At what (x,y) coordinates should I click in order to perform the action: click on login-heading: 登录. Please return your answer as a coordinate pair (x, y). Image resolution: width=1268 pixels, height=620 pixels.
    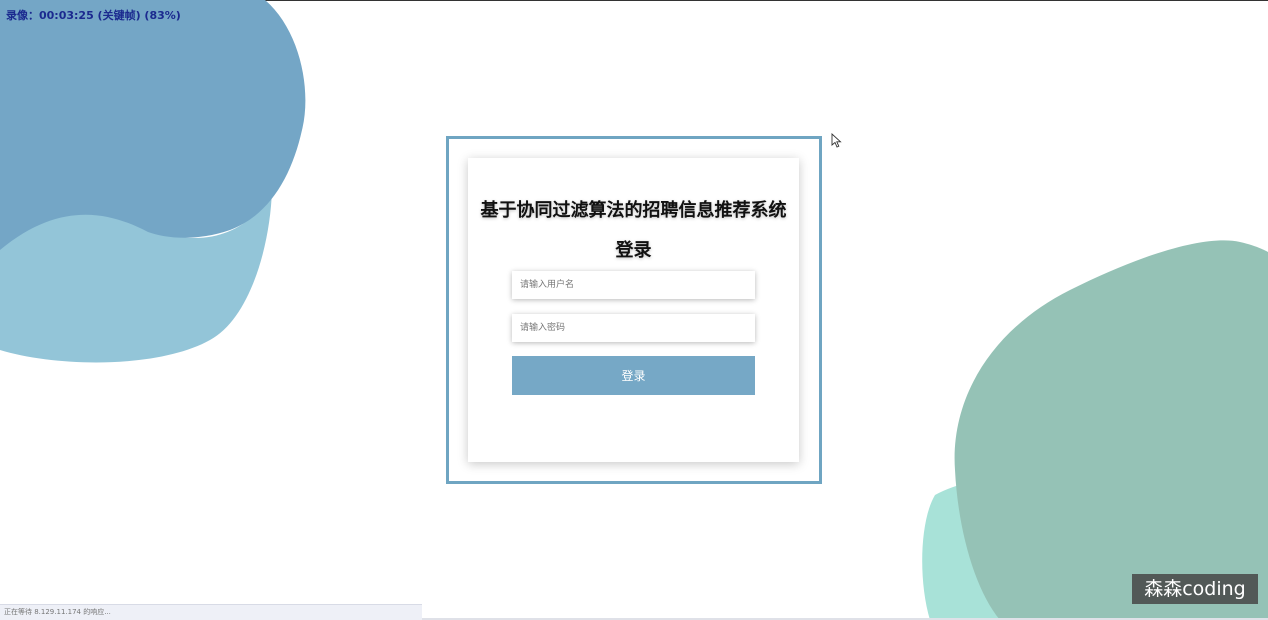
    Looking at the image, I should click on (633, 250).